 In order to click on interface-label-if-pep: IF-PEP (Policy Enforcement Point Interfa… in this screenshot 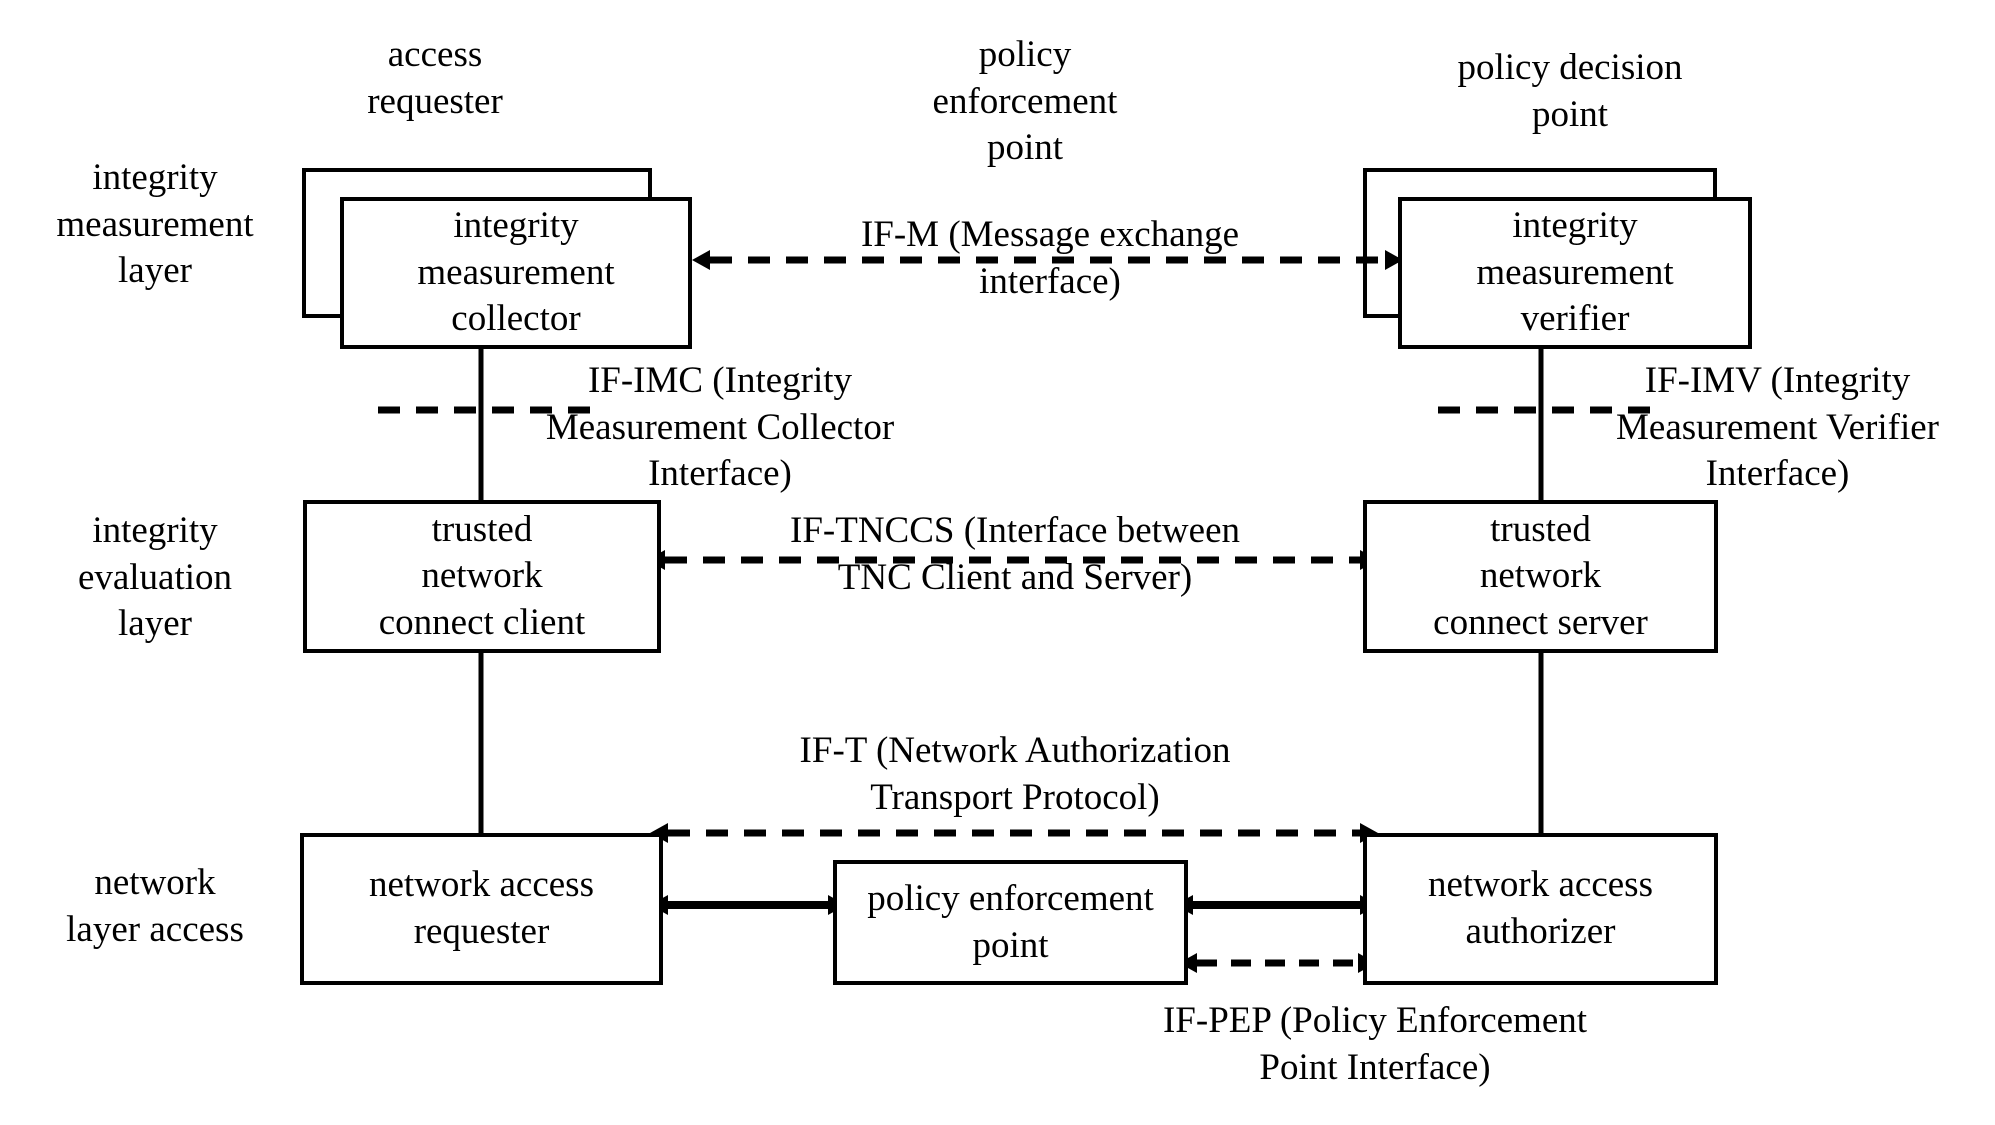, I will do `click(1375, 1044)`.